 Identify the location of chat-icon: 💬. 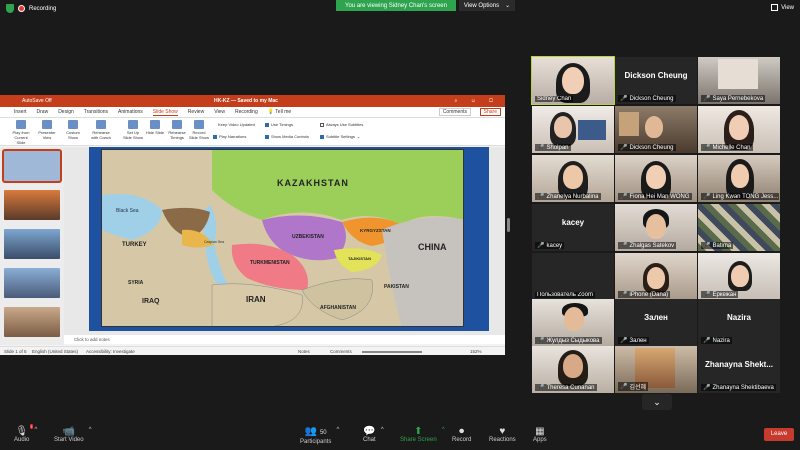
(369, 431).